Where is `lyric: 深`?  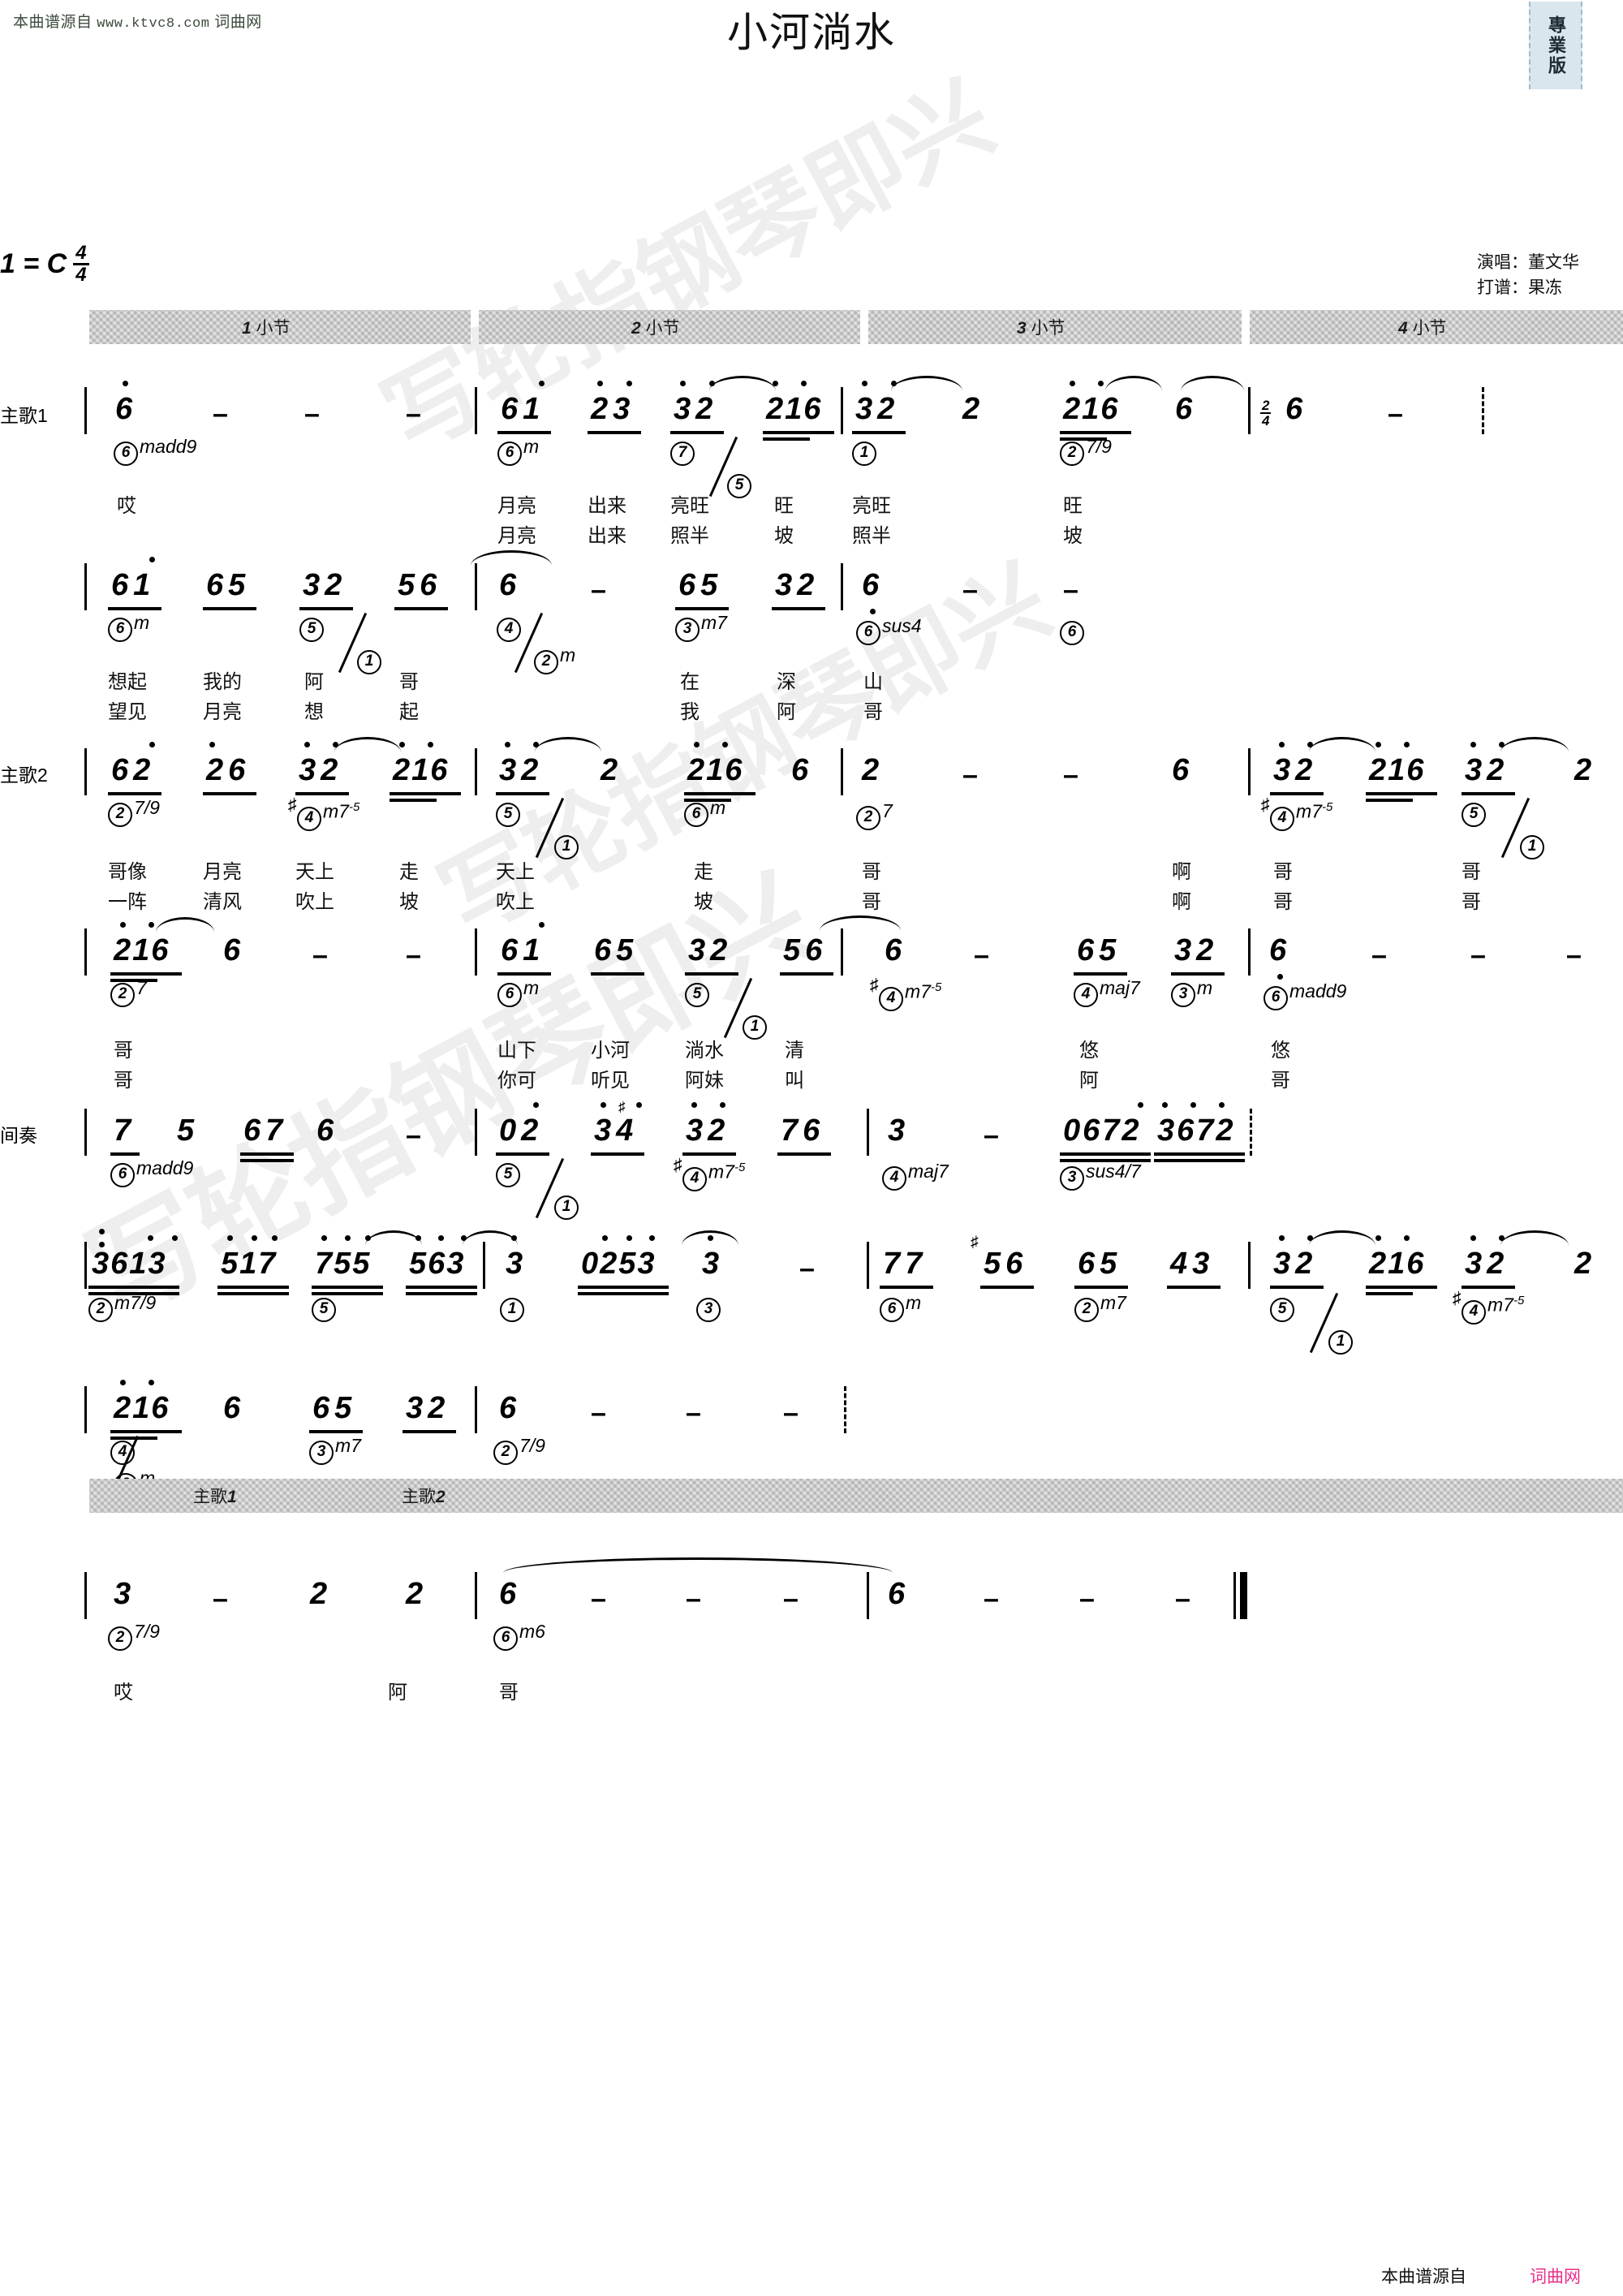 lyric: 深 is located at coordinates (786, 682).